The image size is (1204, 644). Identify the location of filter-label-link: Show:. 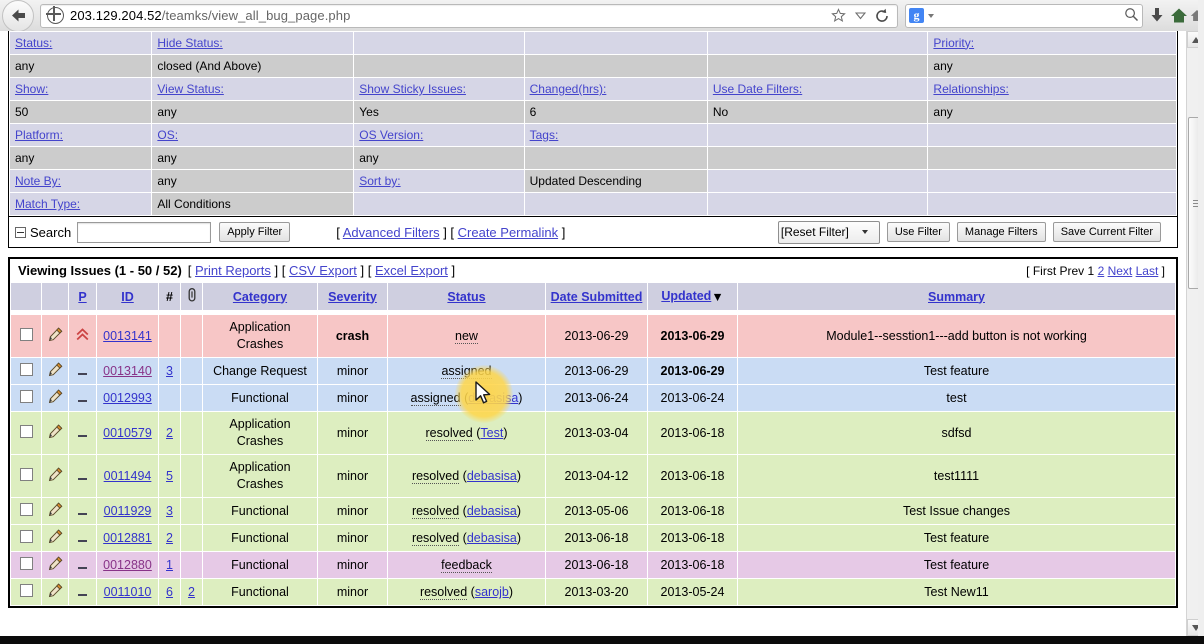
(31, 89).